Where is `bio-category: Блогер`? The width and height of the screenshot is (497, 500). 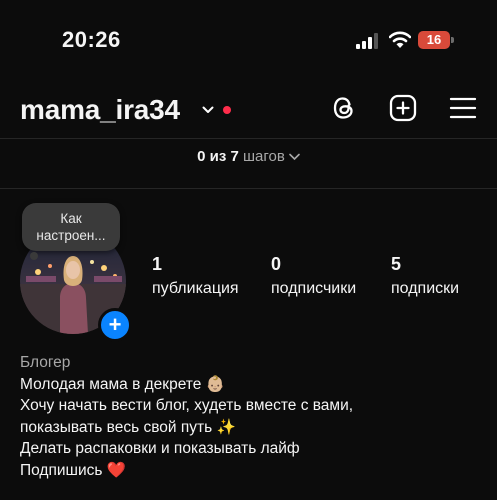 bio-category: Блогер is located at coordinates (45, 362).